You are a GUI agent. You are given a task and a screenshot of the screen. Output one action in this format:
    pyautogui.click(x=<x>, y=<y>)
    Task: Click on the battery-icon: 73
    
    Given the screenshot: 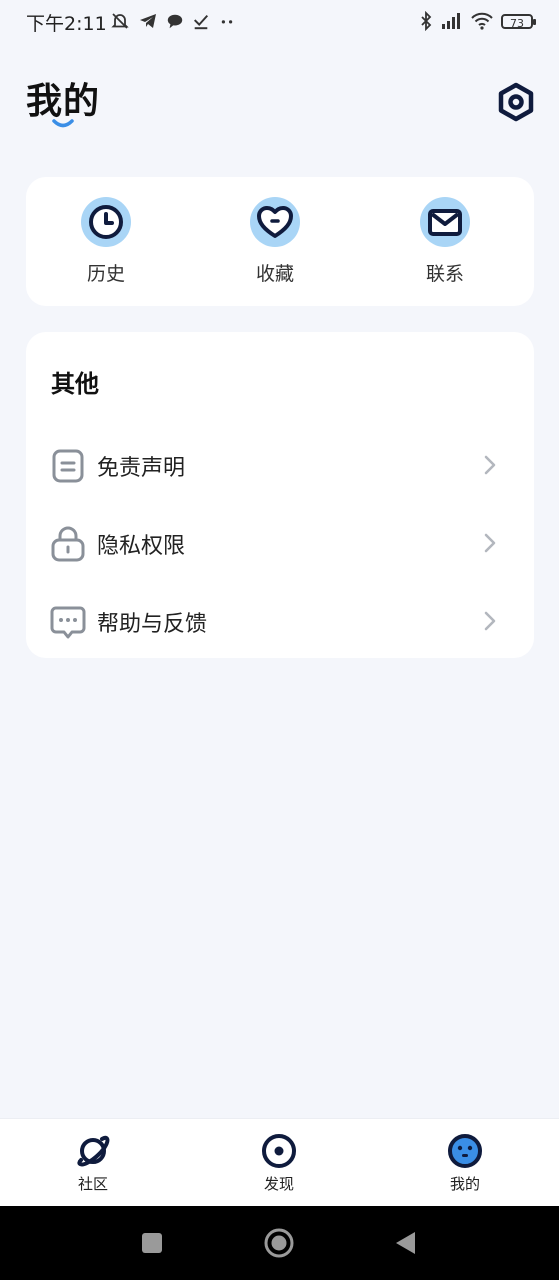 What is the action you would take?
    pyautogui.click(x=518, y=21)
    